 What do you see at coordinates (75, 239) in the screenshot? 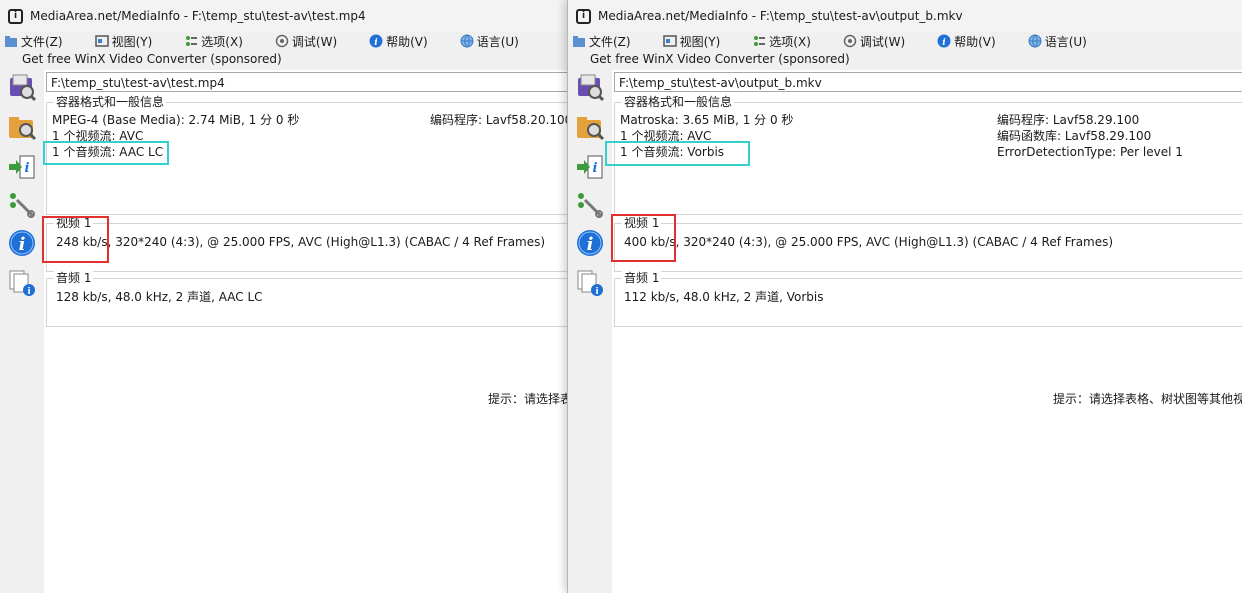
I see `video-bitrate-highlight-left` at bounding box center [75, 239].